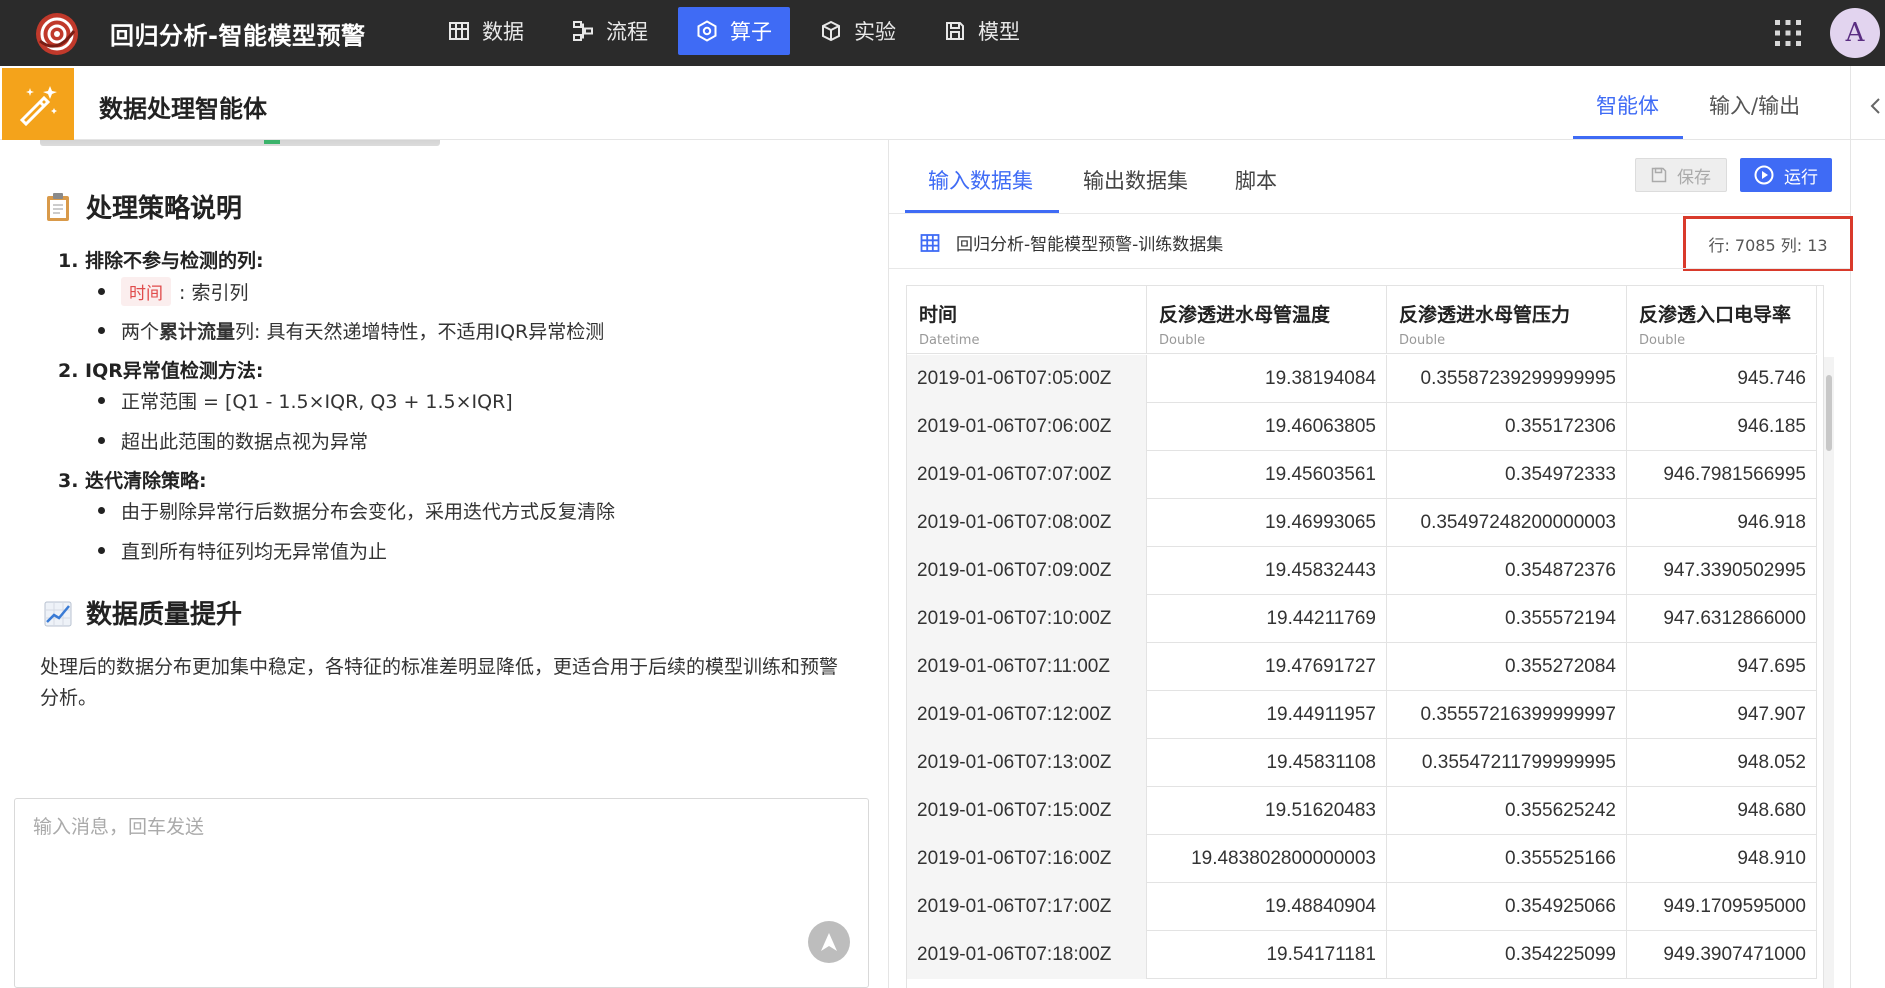 Image resolution: width=1885 pixels, height=988 pixels. I want to click on tab-divider, so click(1369, 213).